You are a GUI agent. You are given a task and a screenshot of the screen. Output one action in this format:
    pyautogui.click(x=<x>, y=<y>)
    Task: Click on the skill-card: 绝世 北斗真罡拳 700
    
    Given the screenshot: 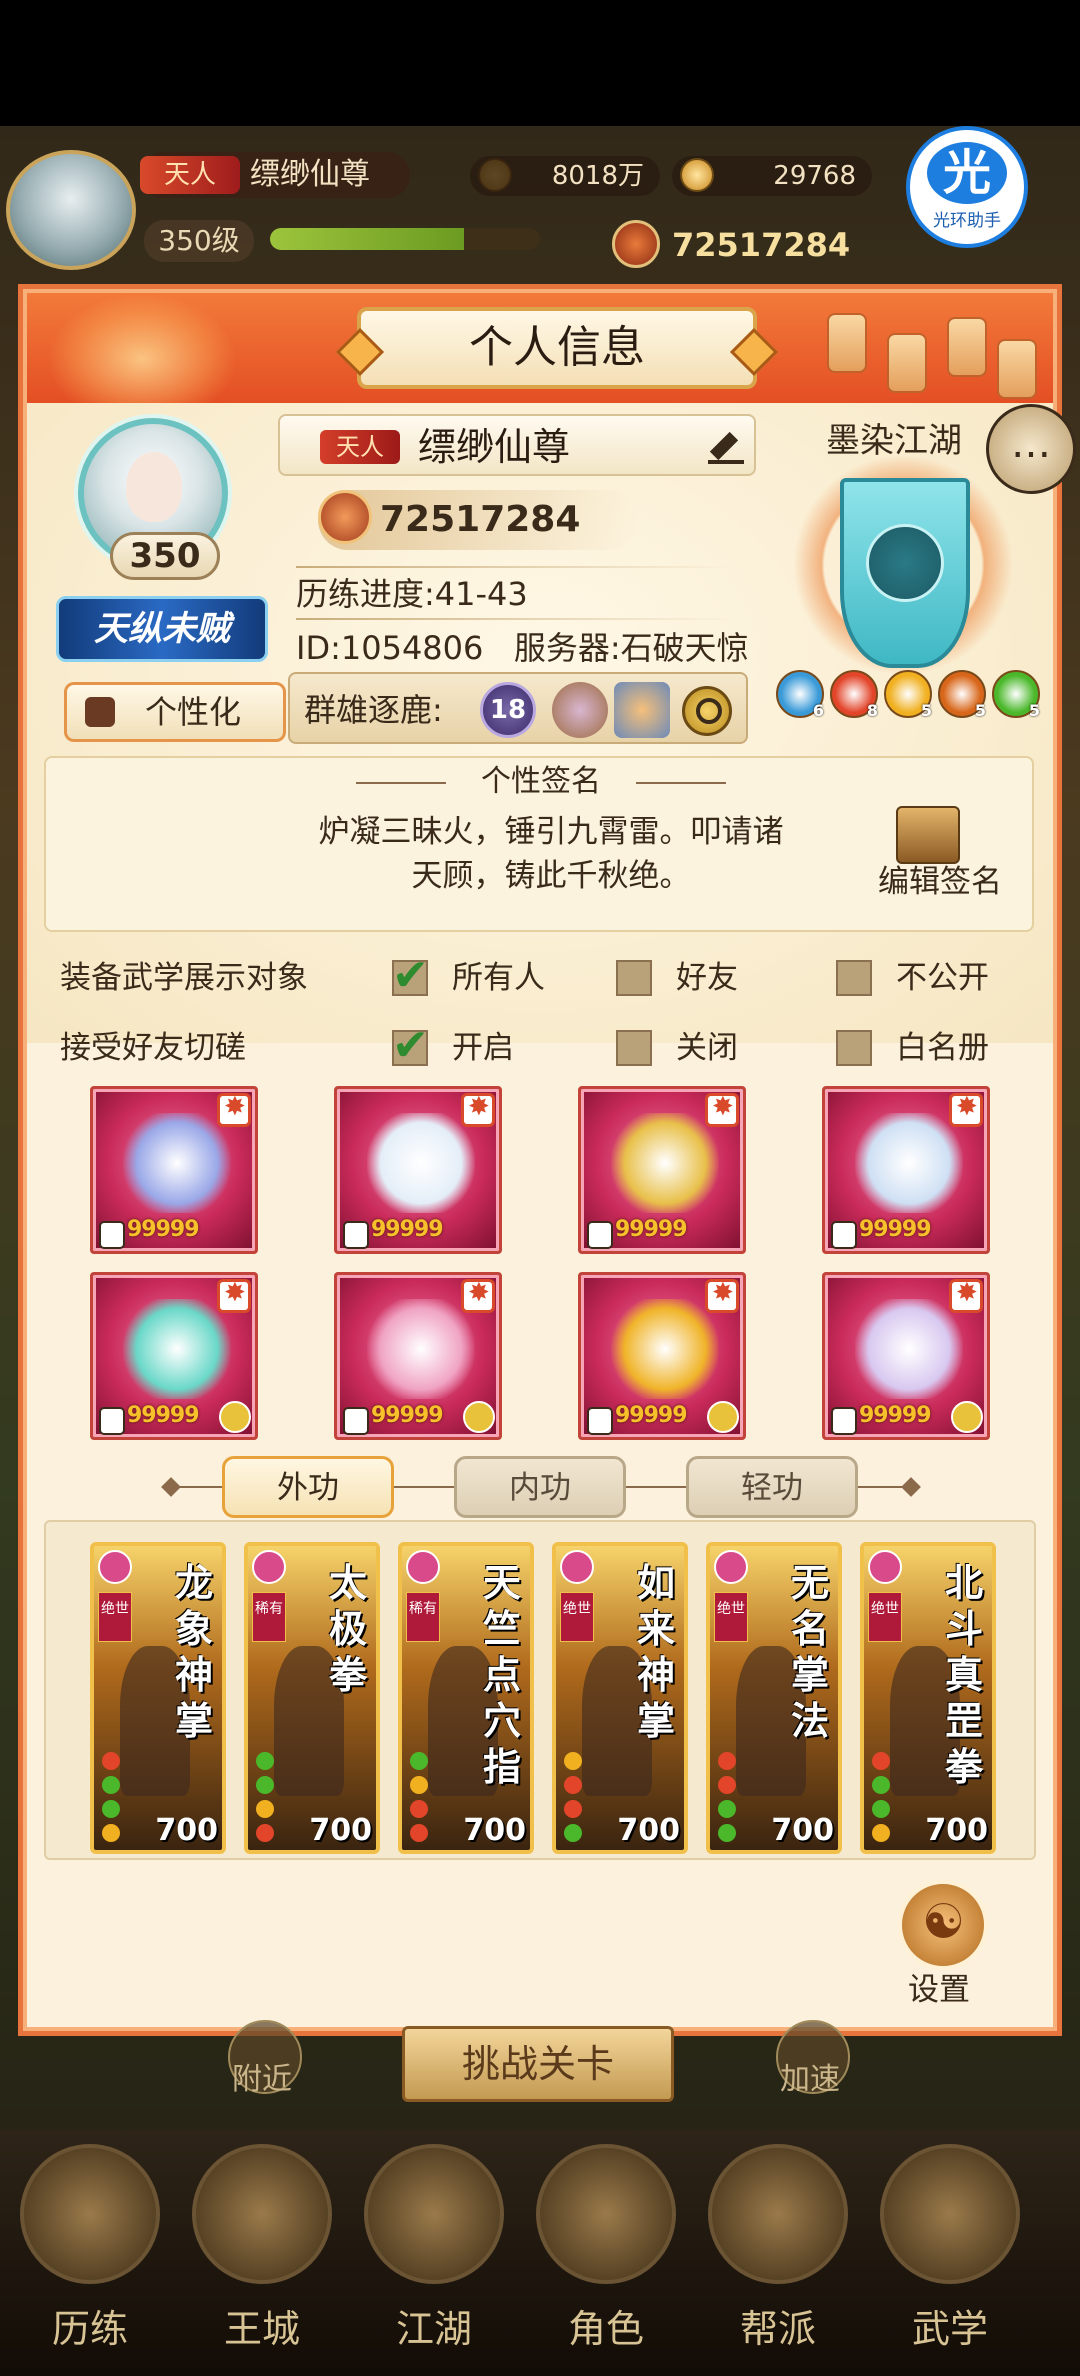 What is the action you would take?
    pyautogui.click(x=928, y=1698)
    